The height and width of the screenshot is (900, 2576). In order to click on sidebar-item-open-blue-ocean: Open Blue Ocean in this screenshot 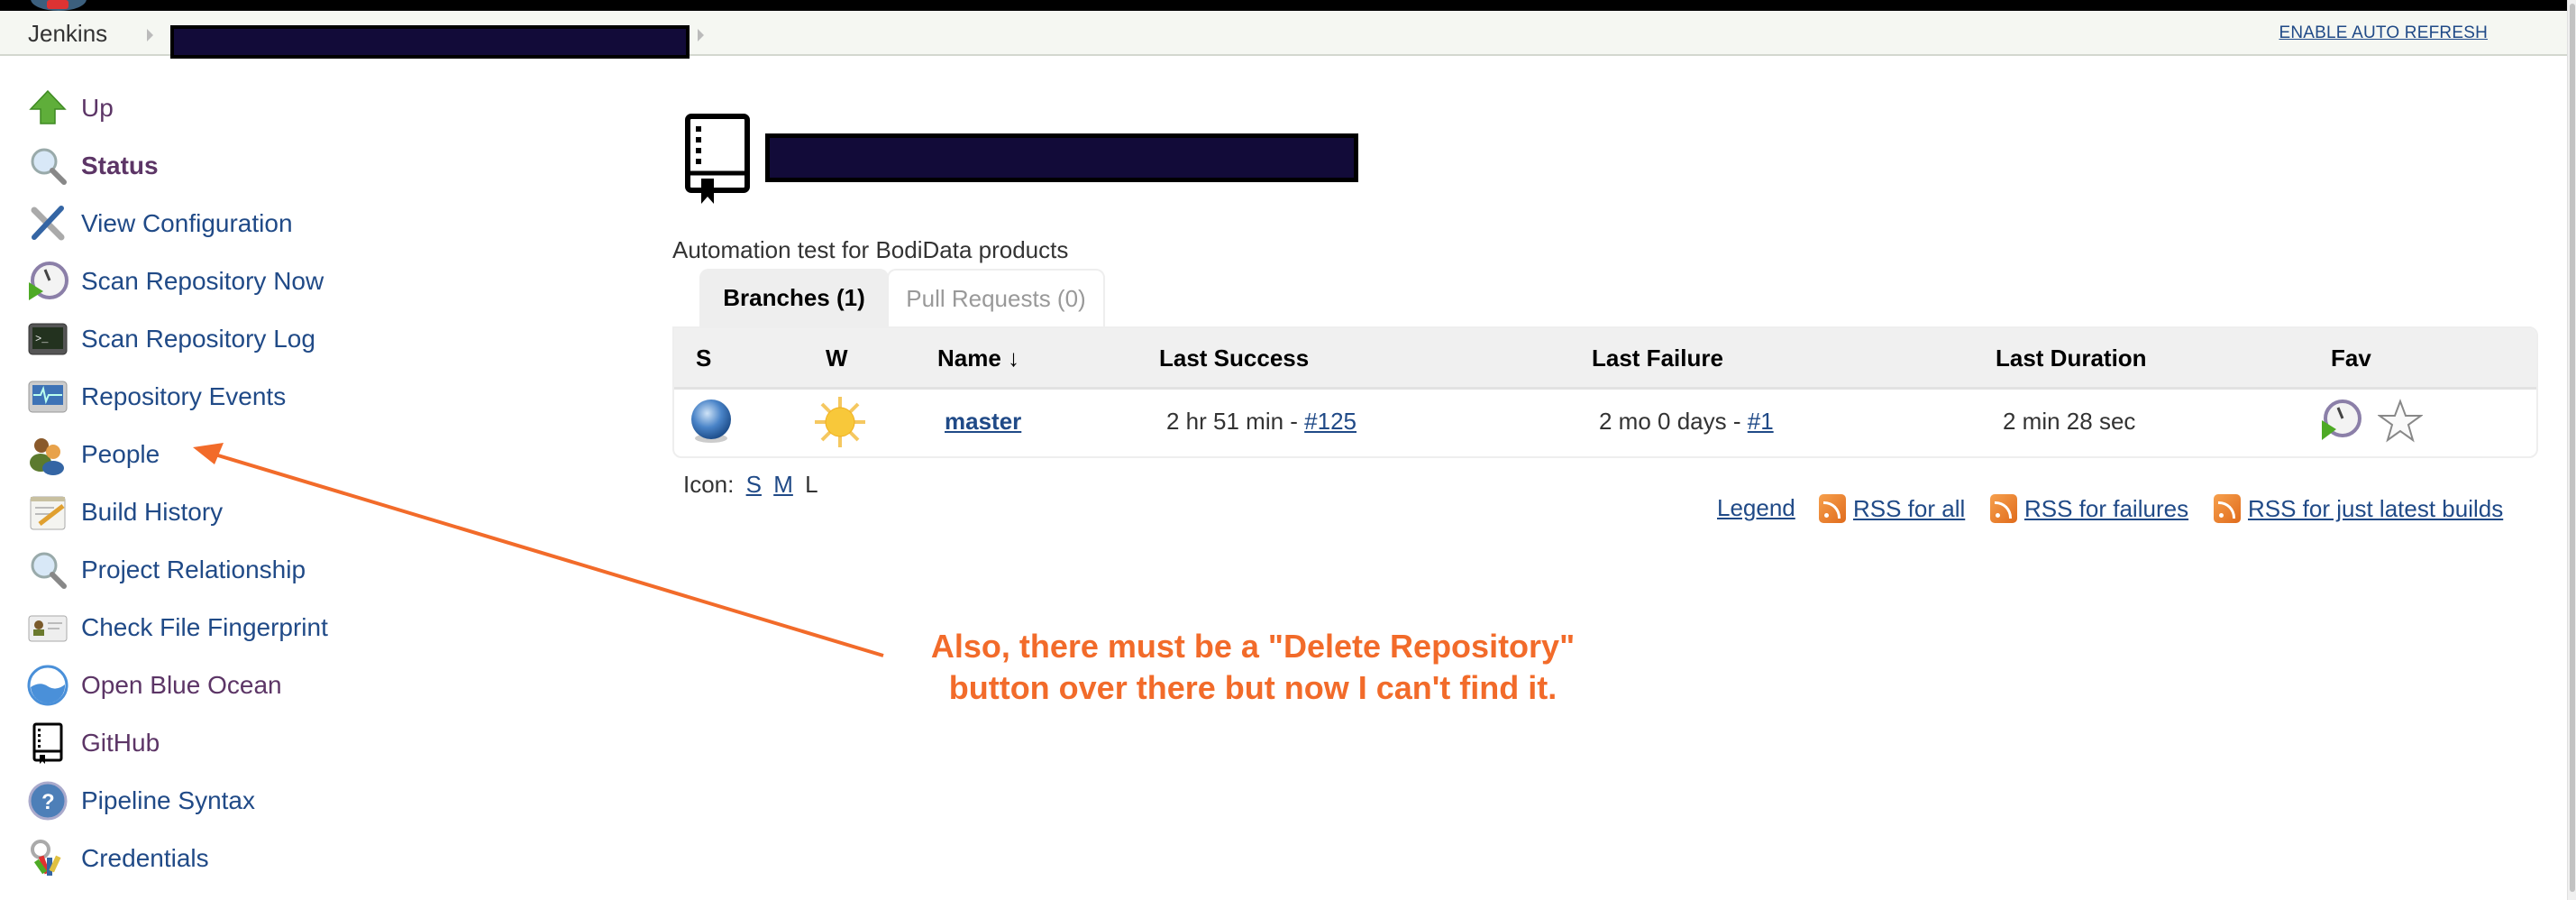, I will do `click(154, 685)`.